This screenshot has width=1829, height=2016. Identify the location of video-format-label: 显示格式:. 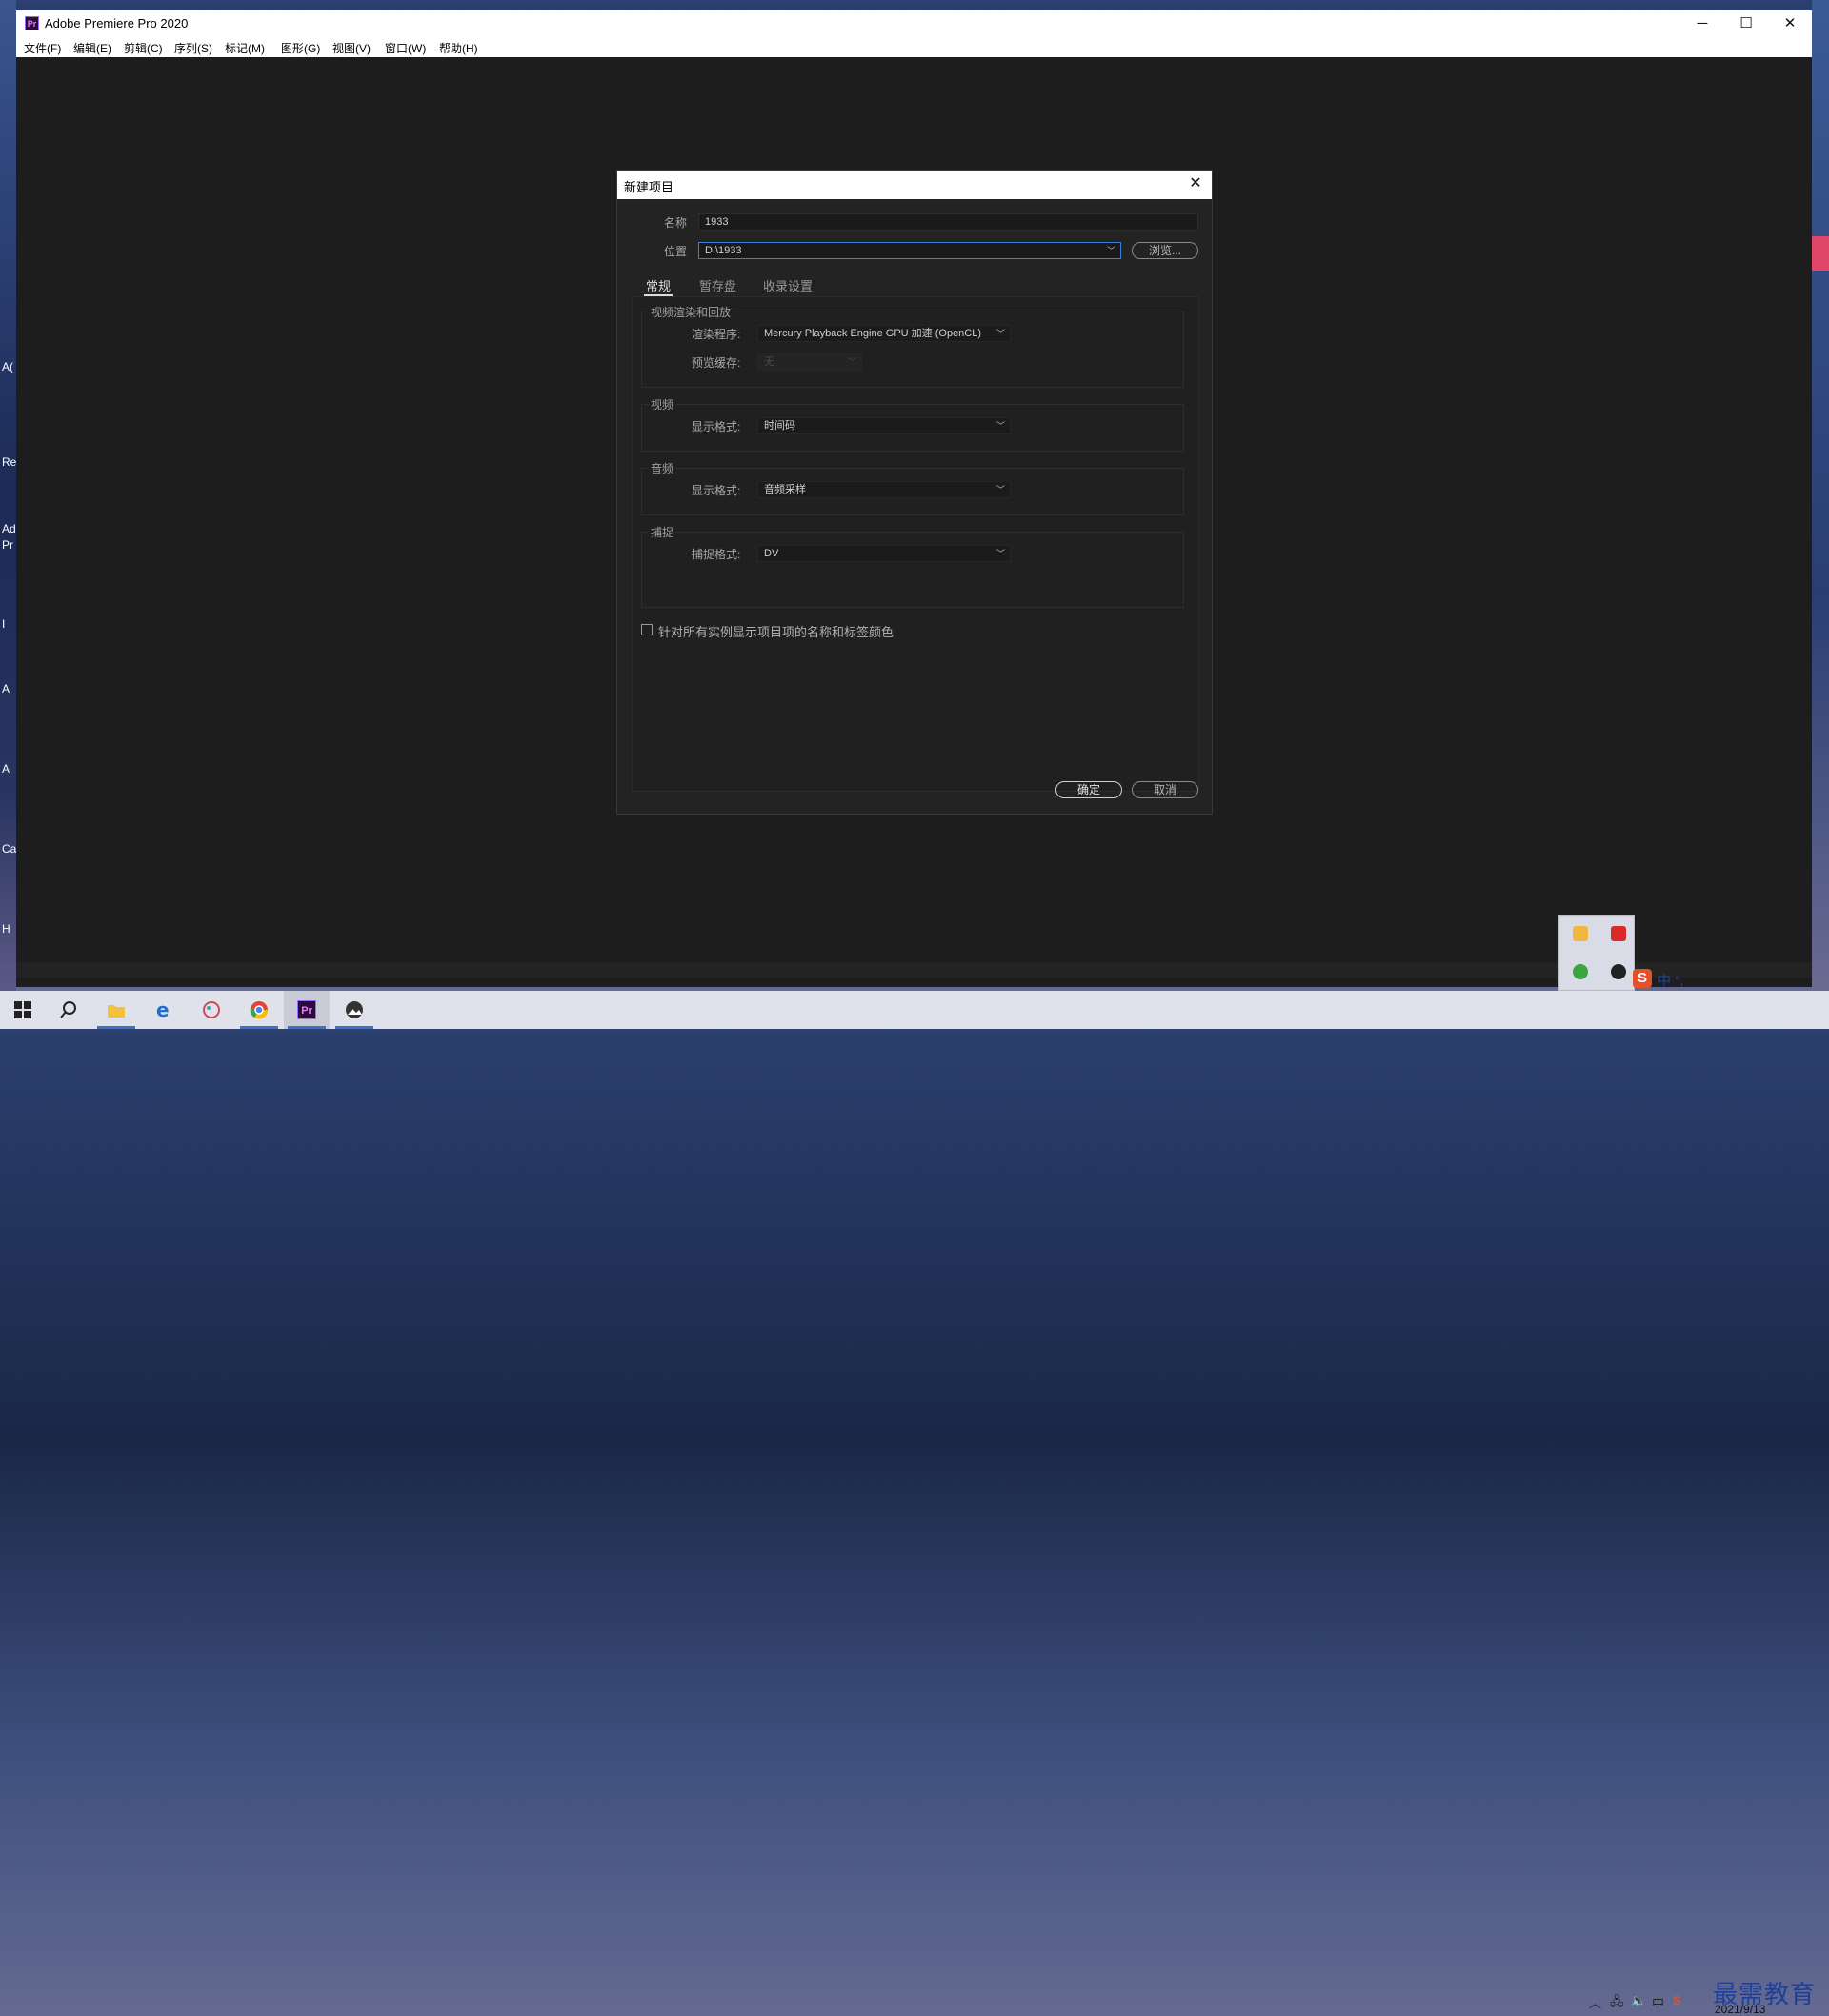
(717, 426).